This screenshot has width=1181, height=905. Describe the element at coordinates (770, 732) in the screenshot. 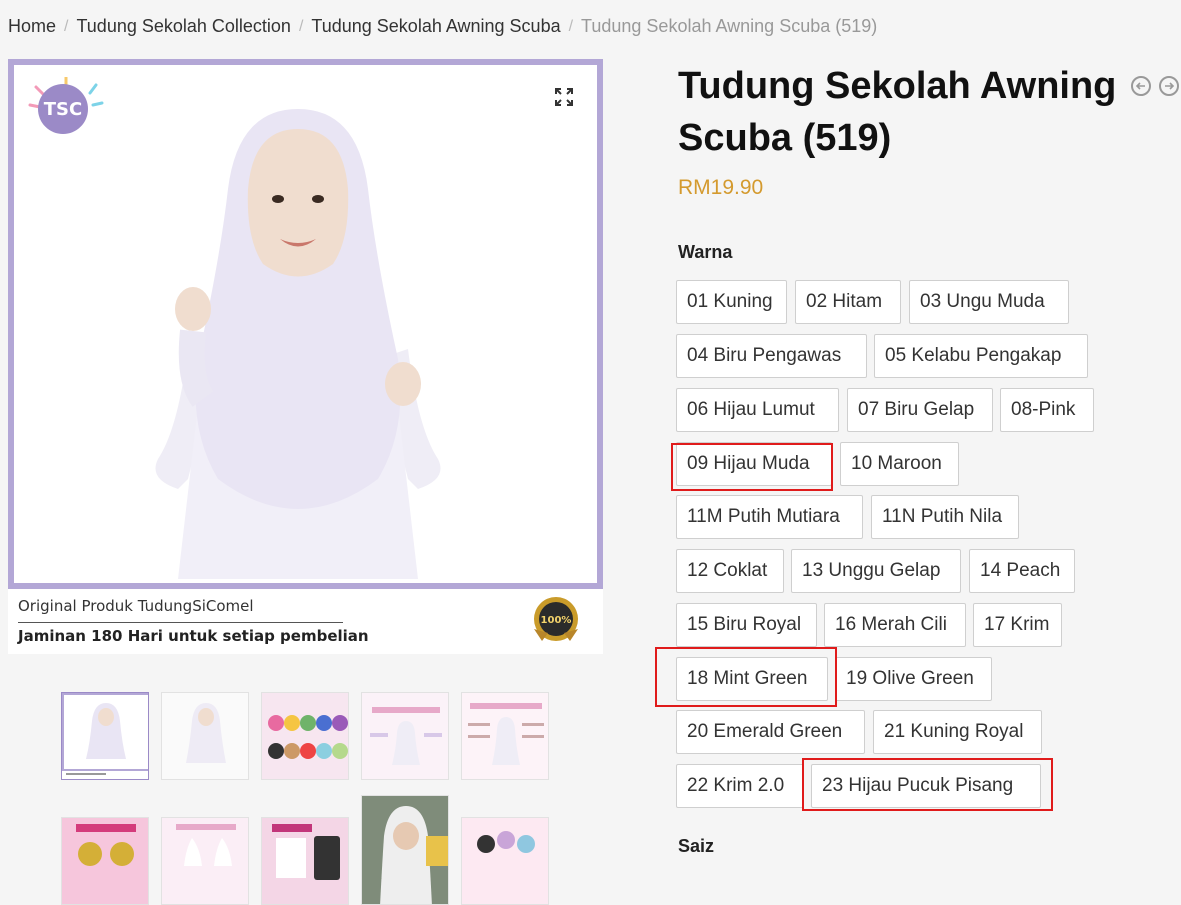

I see `color-swatch-20: 20 Emerald Green` at that location.